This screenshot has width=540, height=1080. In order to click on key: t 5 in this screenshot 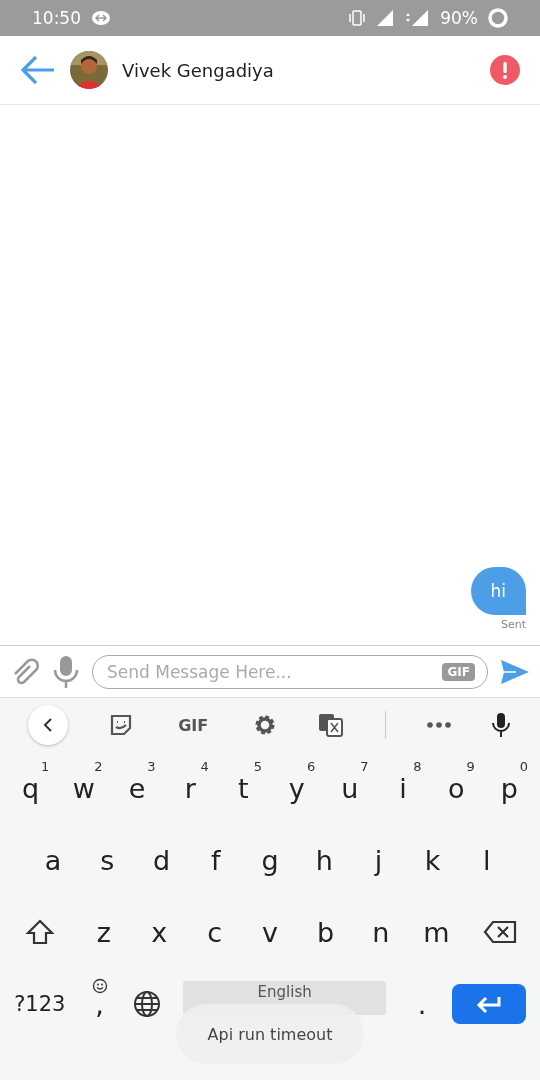, I will do `click(243, 788)`.